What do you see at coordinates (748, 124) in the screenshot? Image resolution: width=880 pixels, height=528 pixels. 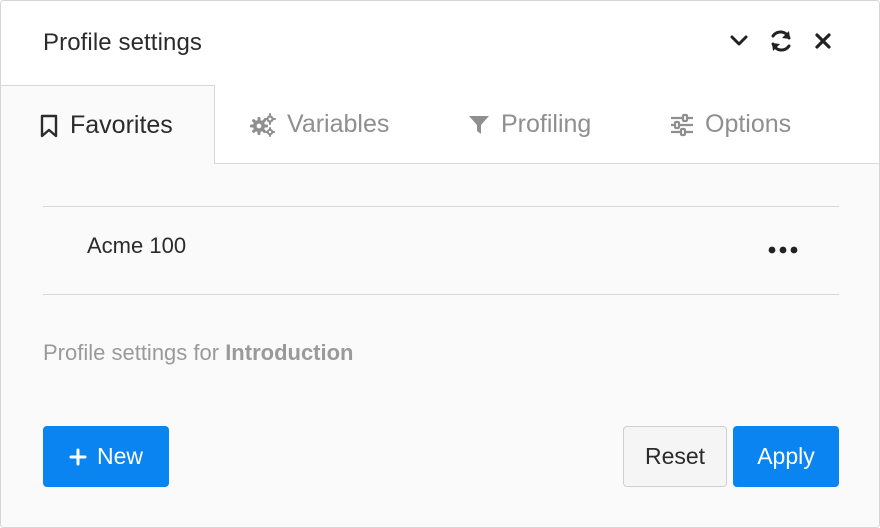 I see `tab-options-label: Options` at bounding box center [748, 124].